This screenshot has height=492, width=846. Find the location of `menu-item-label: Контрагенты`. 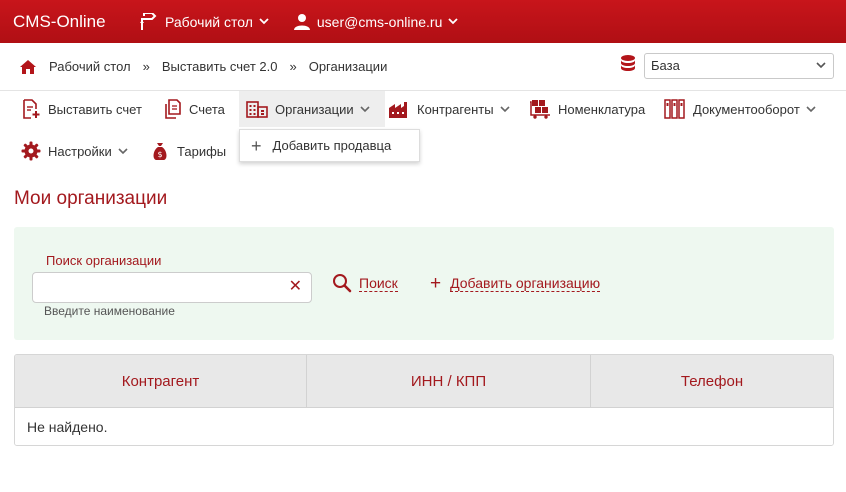

menu-item-label: Контрагенты is located at coordinates (455, 109).